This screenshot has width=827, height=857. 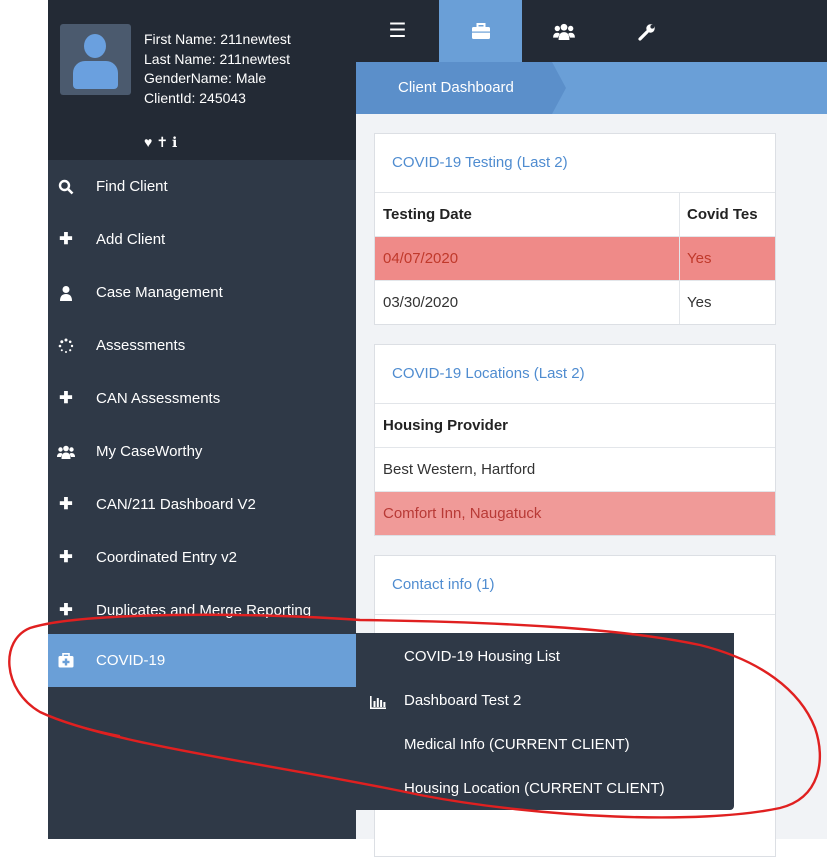 I want to click on briefcase-button, so click(x=480, y=31).